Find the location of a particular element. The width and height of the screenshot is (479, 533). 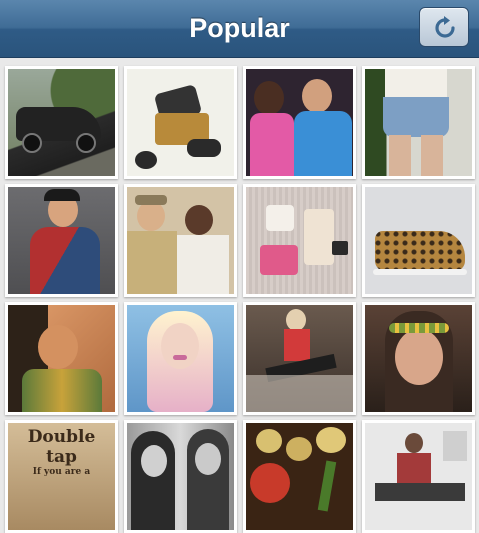

couple-photo is located at coordinates (299, 122).